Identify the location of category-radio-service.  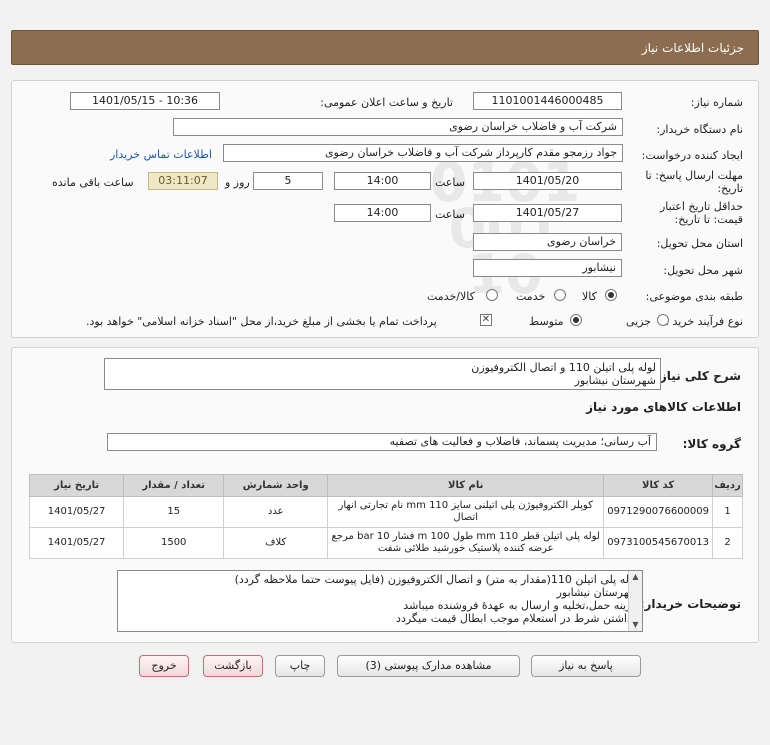
(560, 295).